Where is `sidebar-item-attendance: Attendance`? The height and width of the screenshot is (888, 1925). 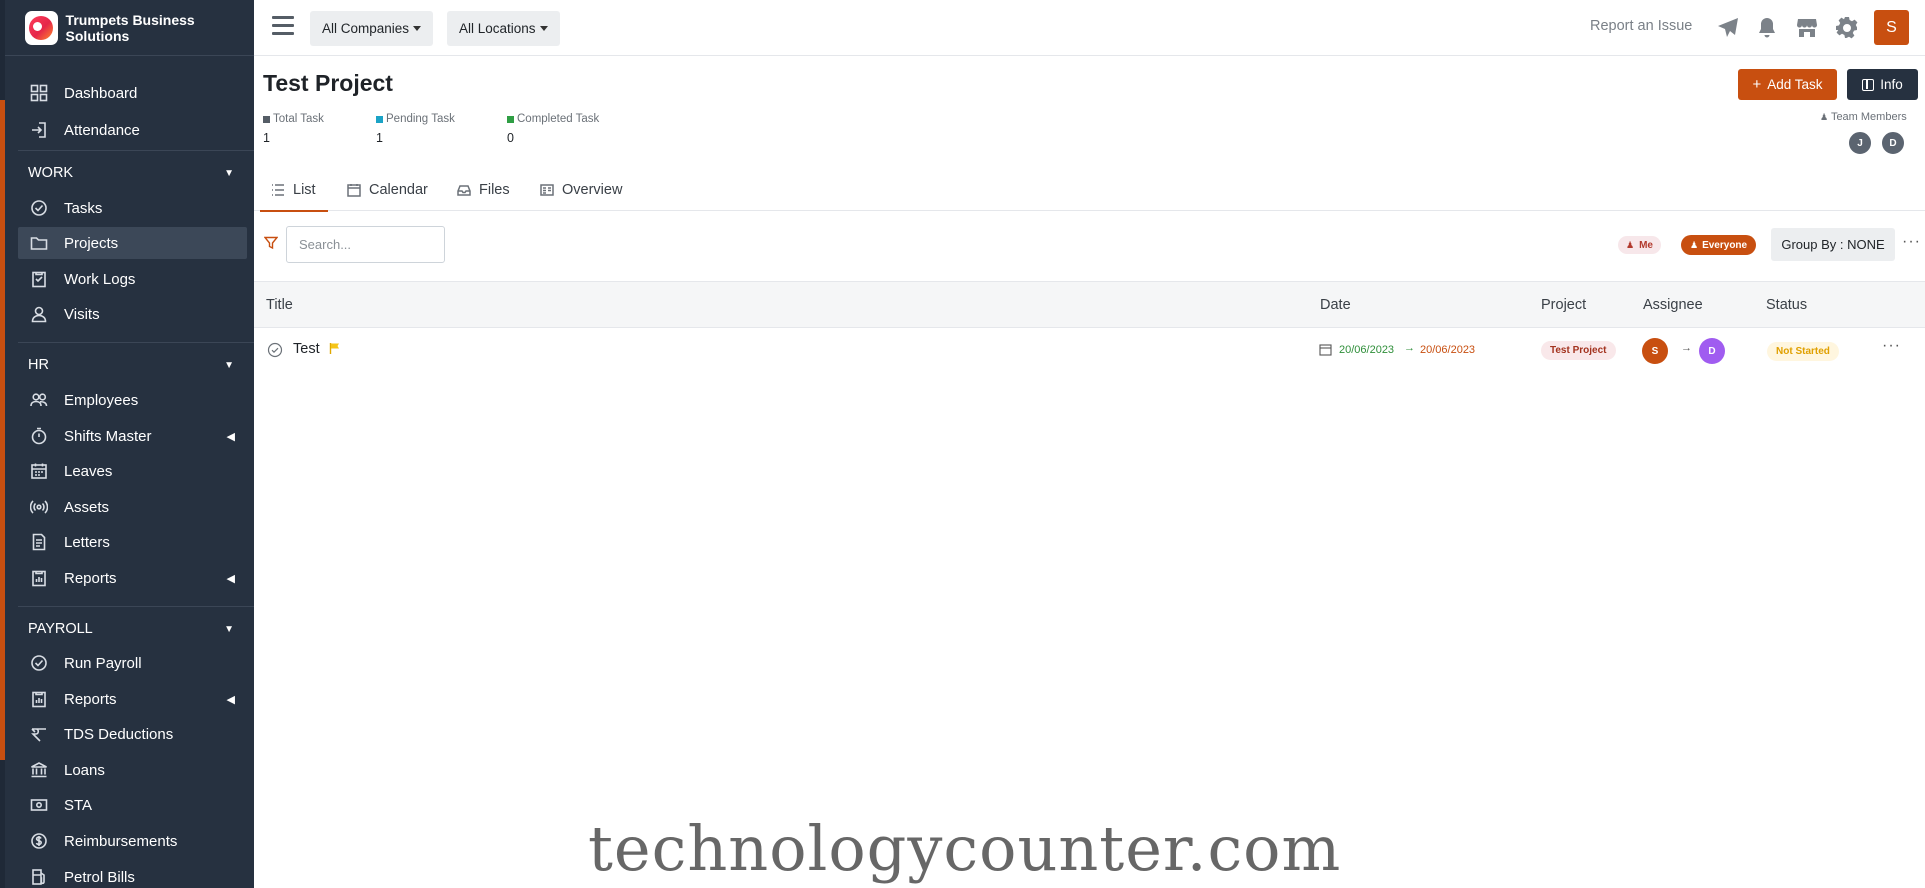 sidebar-item-attendance: Attendance is located at coordinates (132, 130).